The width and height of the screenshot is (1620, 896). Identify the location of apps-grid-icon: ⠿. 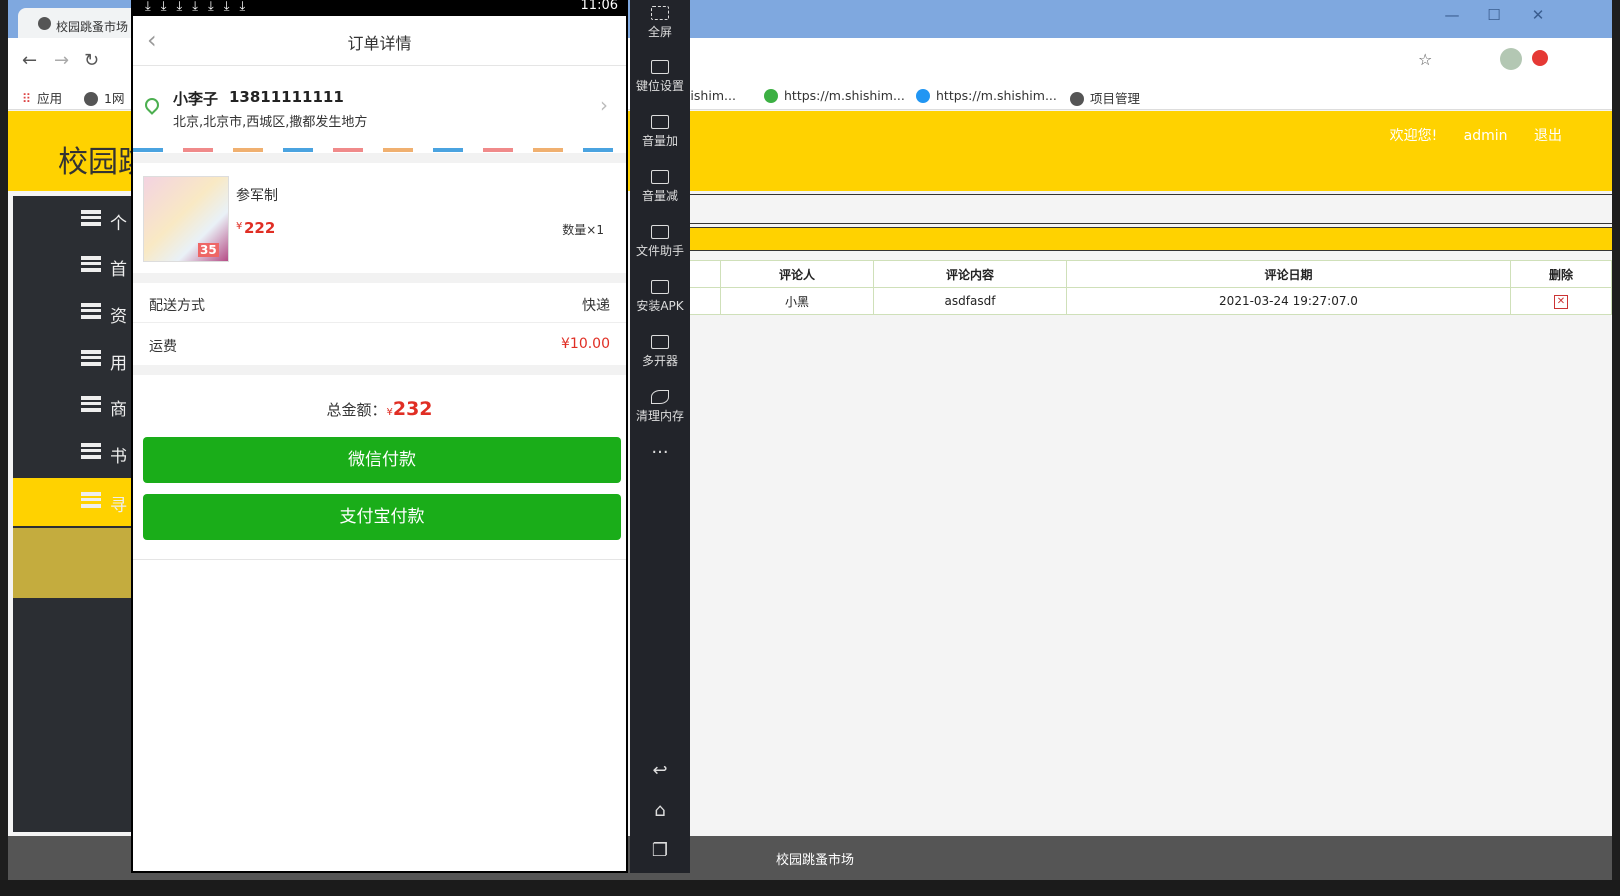
(27, 98).